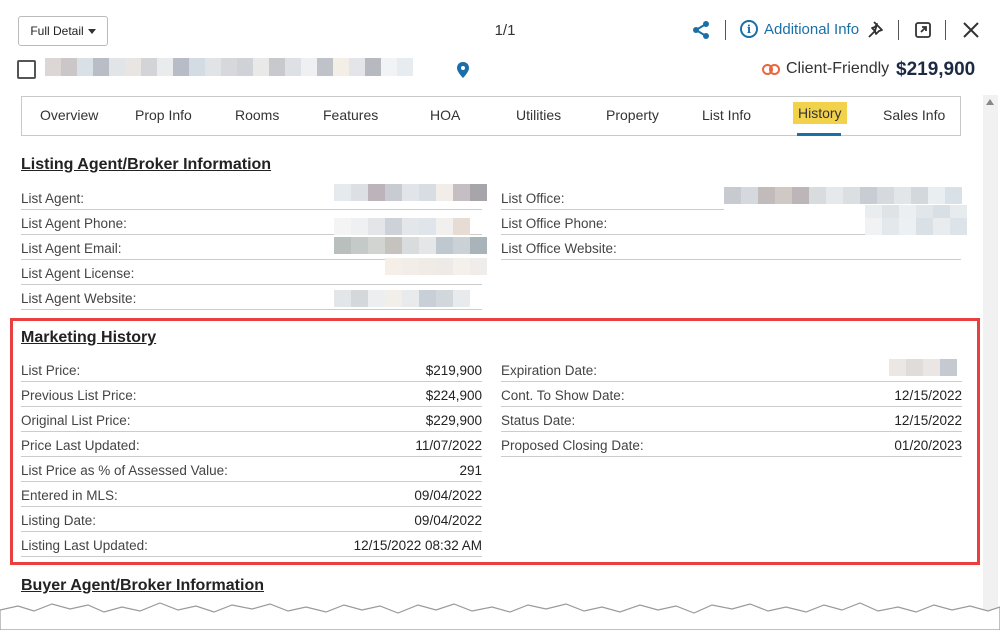 The width and height of the screenshot is (1000, 630). What do you see at coordinates (936, 69) in the screenshot?
I see `listing-price: $219,900` at bounding box center [936, 69].